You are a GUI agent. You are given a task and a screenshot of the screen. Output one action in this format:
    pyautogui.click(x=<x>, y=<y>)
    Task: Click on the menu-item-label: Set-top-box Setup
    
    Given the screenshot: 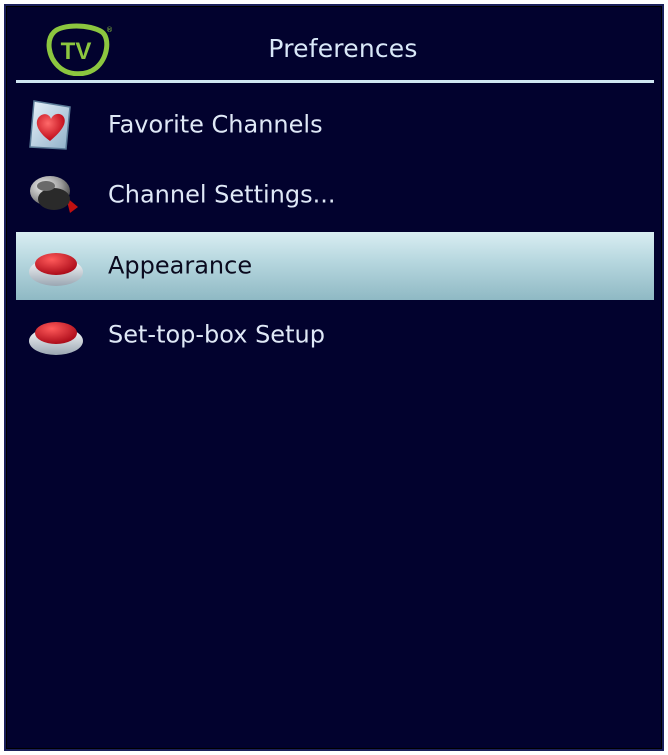 What is the action you would take?
    pyautogui.click(x=216, y=334)
    